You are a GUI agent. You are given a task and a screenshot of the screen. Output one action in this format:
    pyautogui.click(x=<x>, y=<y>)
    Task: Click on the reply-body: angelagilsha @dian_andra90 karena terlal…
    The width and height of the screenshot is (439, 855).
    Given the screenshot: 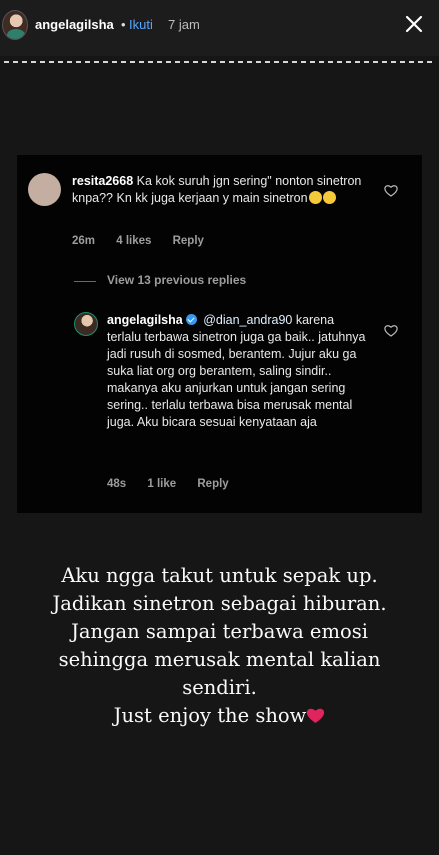 What is the action you would take?
    pyautogui.click(x=237, y=371)
    